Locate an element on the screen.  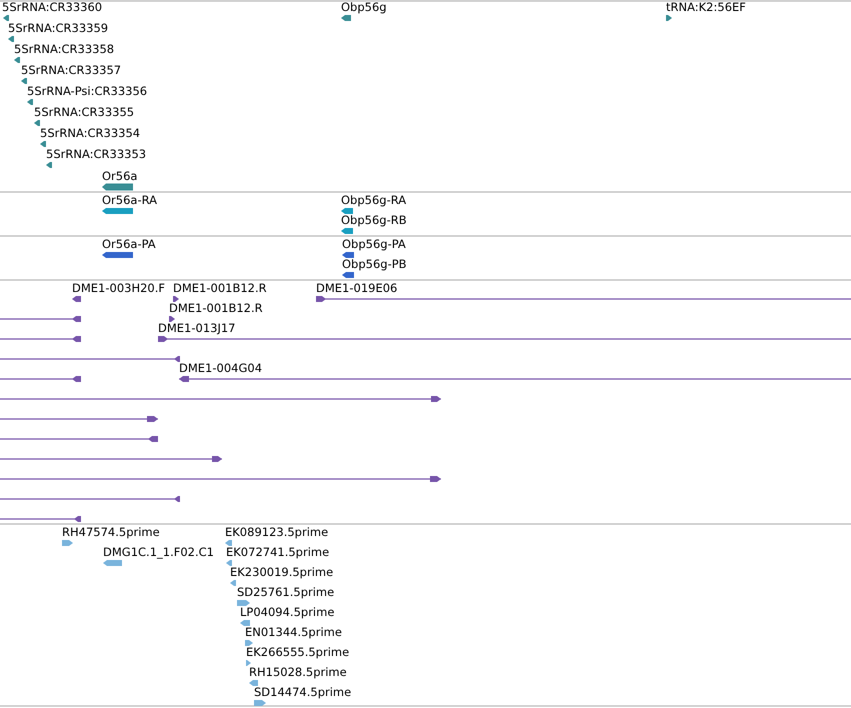
feature-label: EK089123.5prime is located at coordinates (276, 532).